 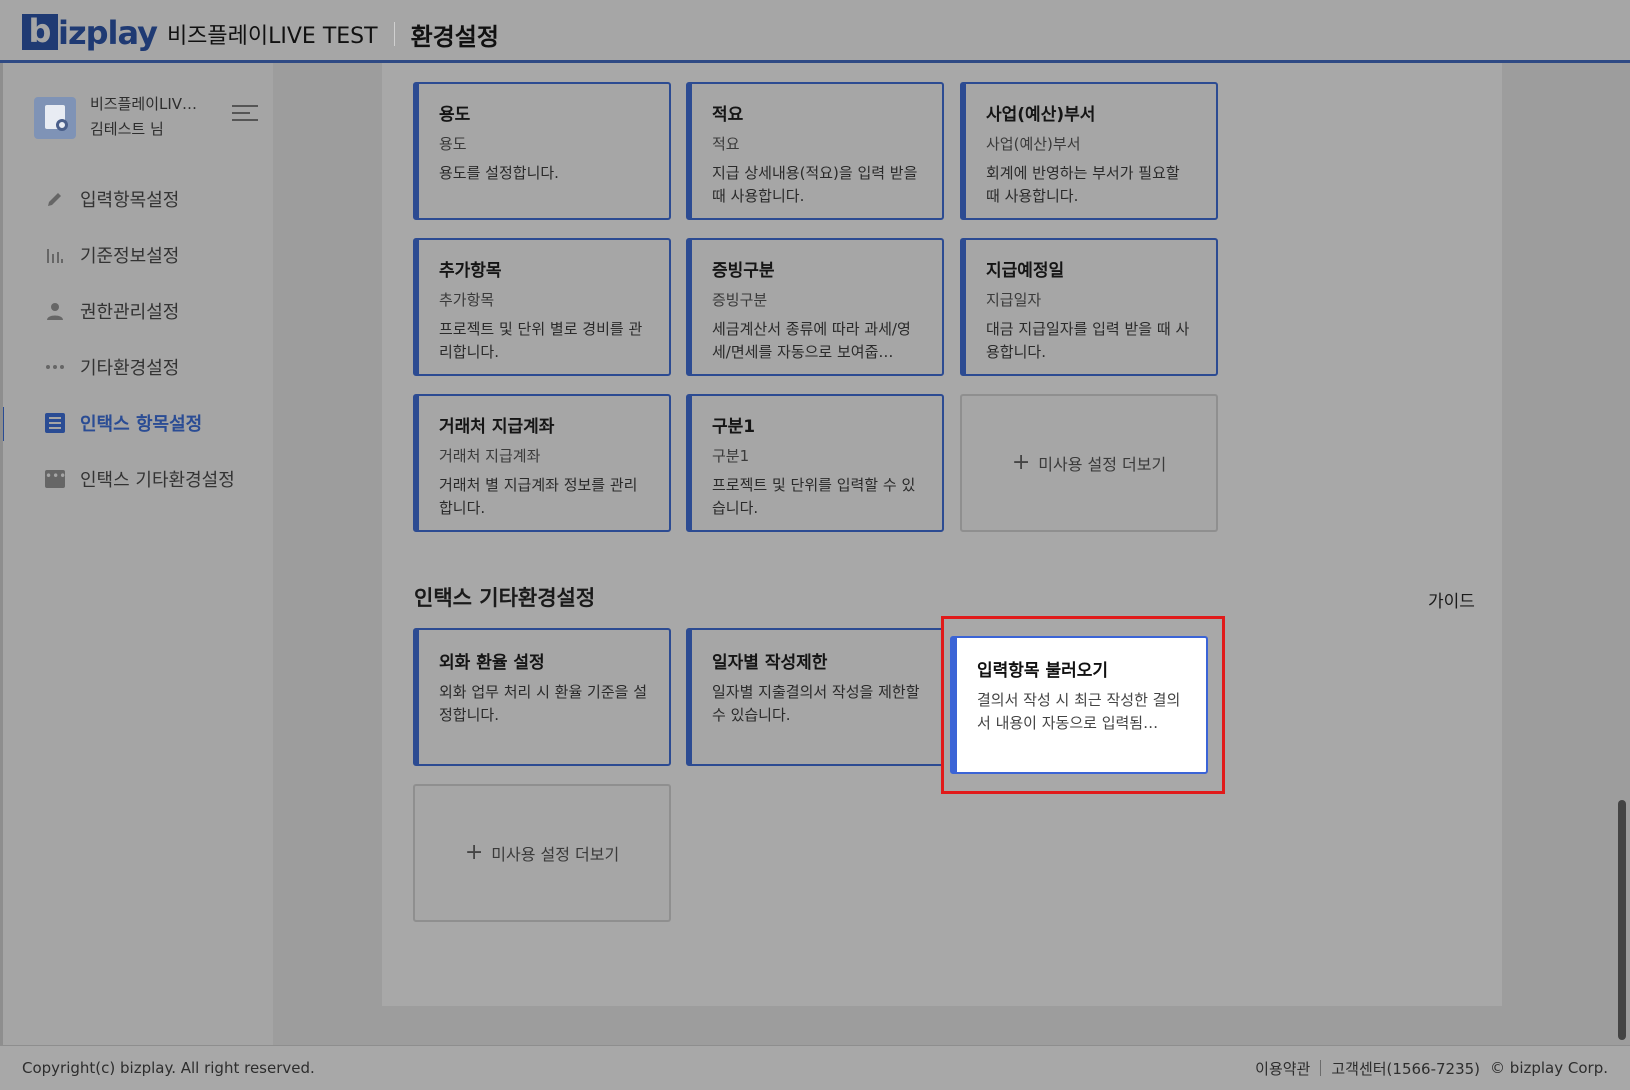 I want to click on corp-label: © bizplay Corp., so click(x=1549, y=1068).